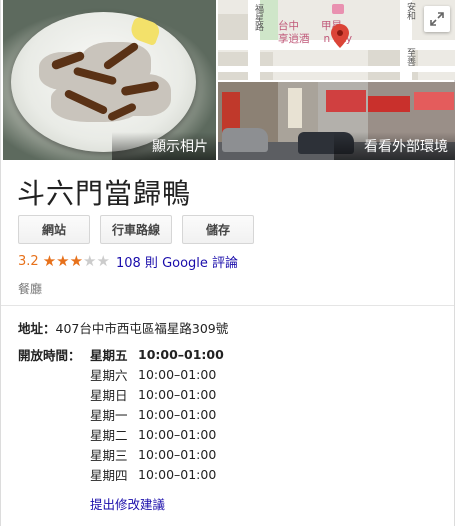  I want to click on hours-day: 星期六, so click(109, 375).